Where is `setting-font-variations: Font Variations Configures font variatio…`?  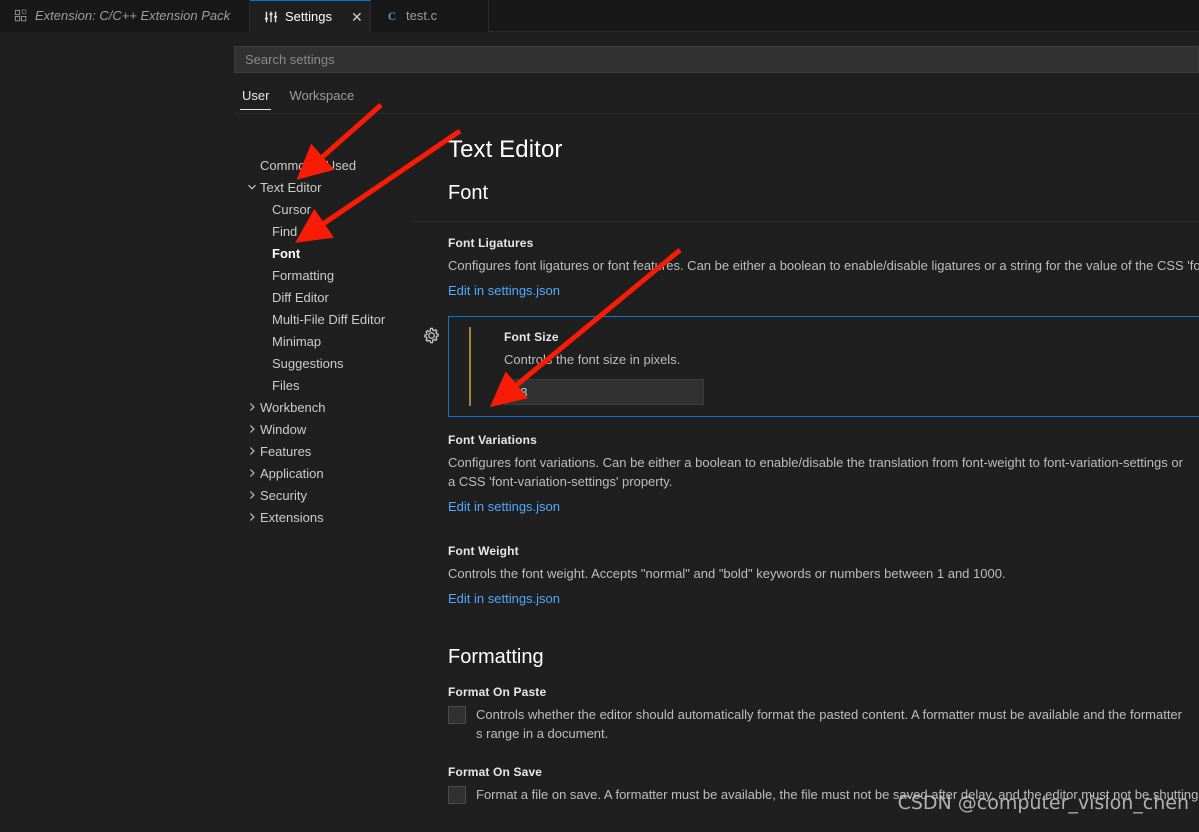
setting-font-variations: Font Variations Configures font variatio… is located at coordinates (804, 472).